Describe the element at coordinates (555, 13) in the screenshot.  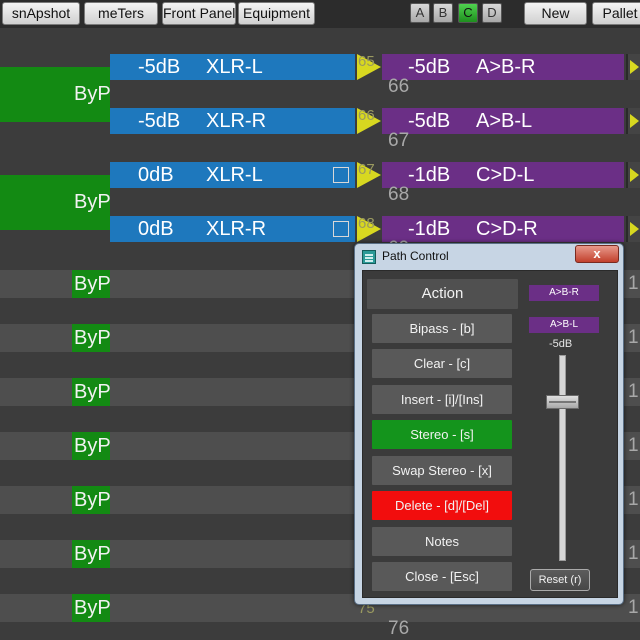
I see `new-button: New` at that location.